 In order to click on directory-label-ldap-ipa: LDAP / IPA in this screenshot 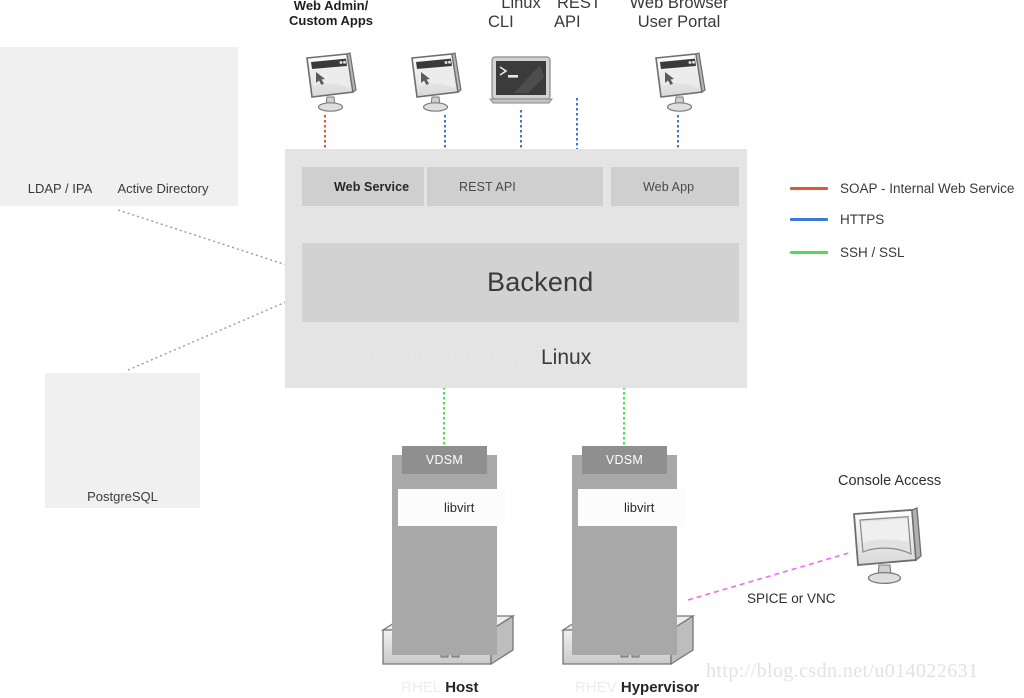, I will do `click(60, 188)`.